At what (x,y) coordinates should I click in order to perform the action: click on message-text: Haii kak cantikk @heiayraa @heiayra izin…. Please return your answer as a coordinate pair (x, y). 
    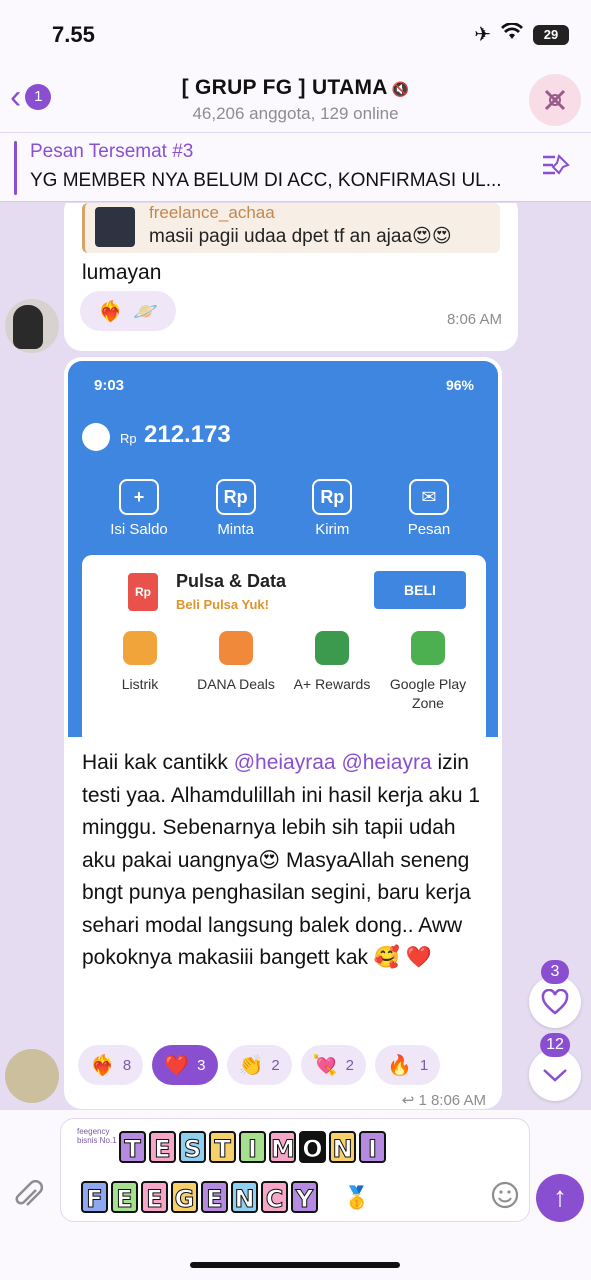
    Looking at the image, I should click on (287, 861).